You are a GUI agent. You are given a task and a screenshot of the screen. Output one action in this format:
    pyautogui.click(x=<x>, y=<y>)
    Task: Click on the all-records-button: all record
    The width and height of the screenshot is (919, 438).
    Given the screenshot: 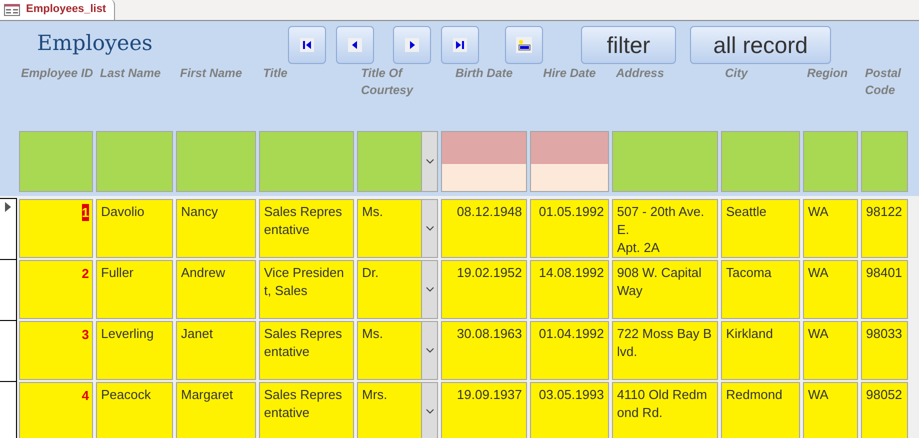 What is the action you would take?
    pyautogui.click(x=760, y=45)
    